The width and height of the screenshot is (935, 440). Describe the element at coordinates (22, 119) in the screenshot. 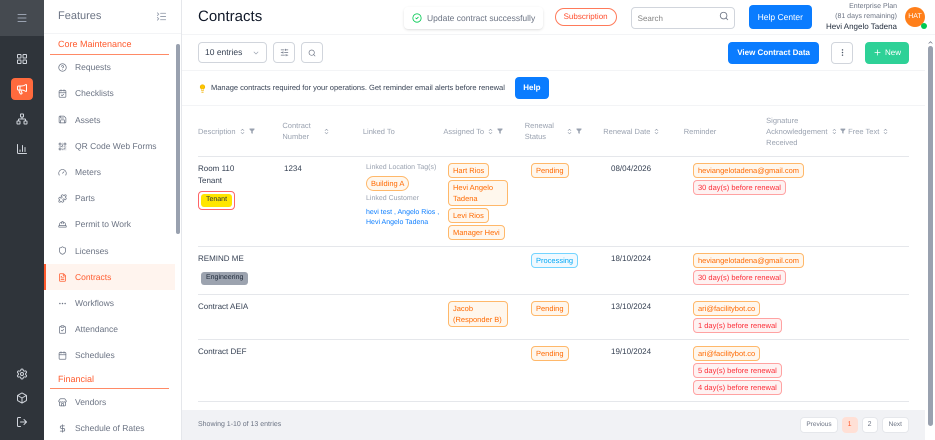

I see `hierarchy-icon` at that location.